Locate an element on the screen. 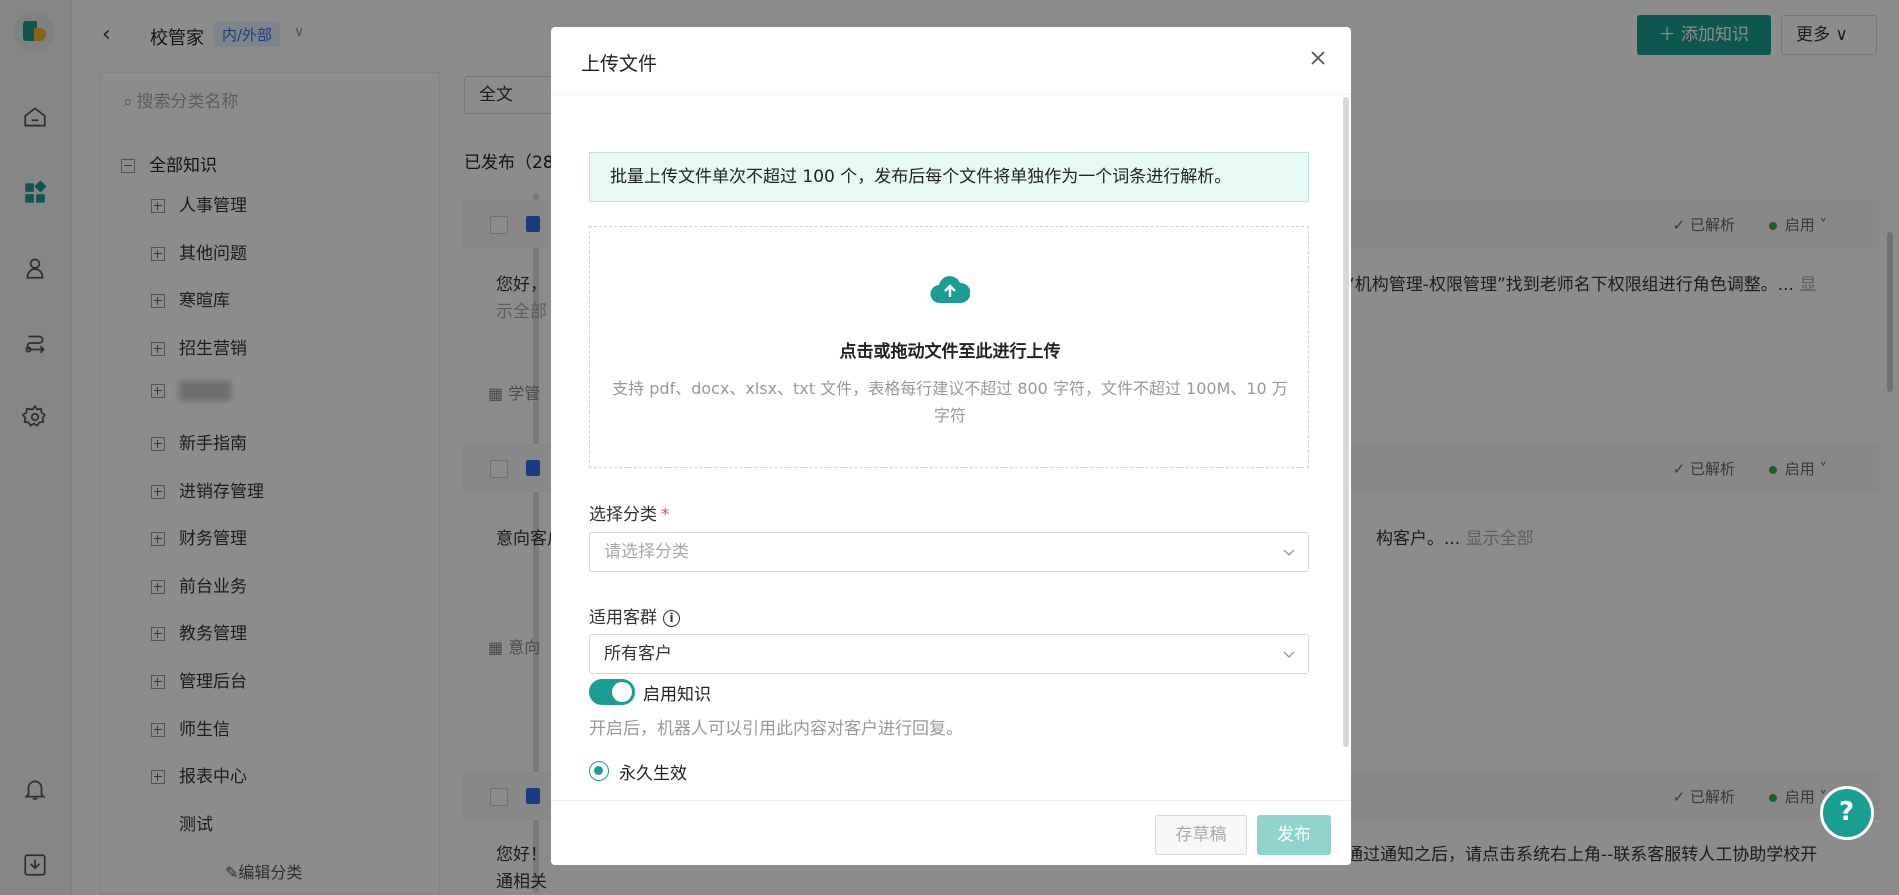  category-label-text: 选择分类 is located at coordinates (623, 515).